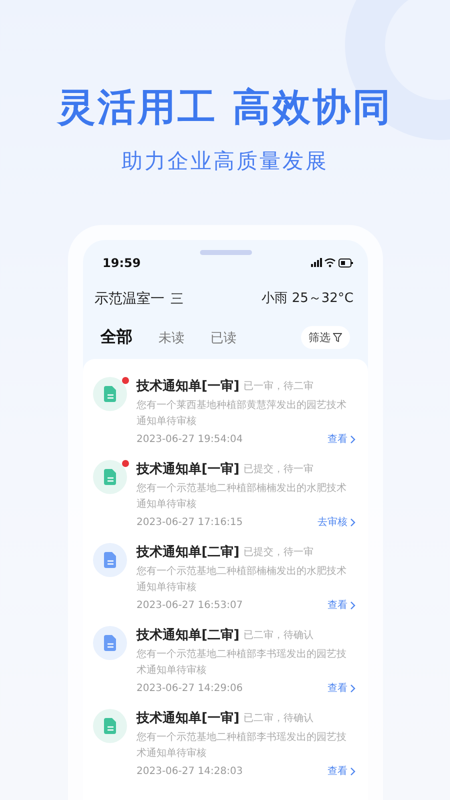 This screenshot has height=800, width=450. I want to click on weather-label: 小雨 25～32°C, so click(308, 298).